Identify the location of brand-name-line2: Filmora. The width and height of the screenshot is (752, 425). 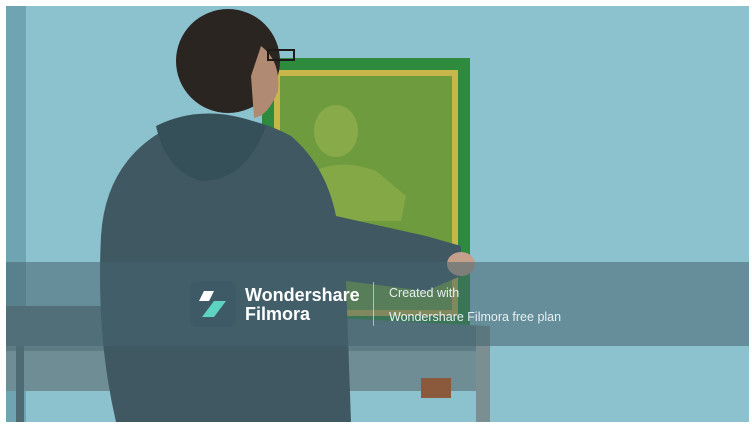
(278, 314).